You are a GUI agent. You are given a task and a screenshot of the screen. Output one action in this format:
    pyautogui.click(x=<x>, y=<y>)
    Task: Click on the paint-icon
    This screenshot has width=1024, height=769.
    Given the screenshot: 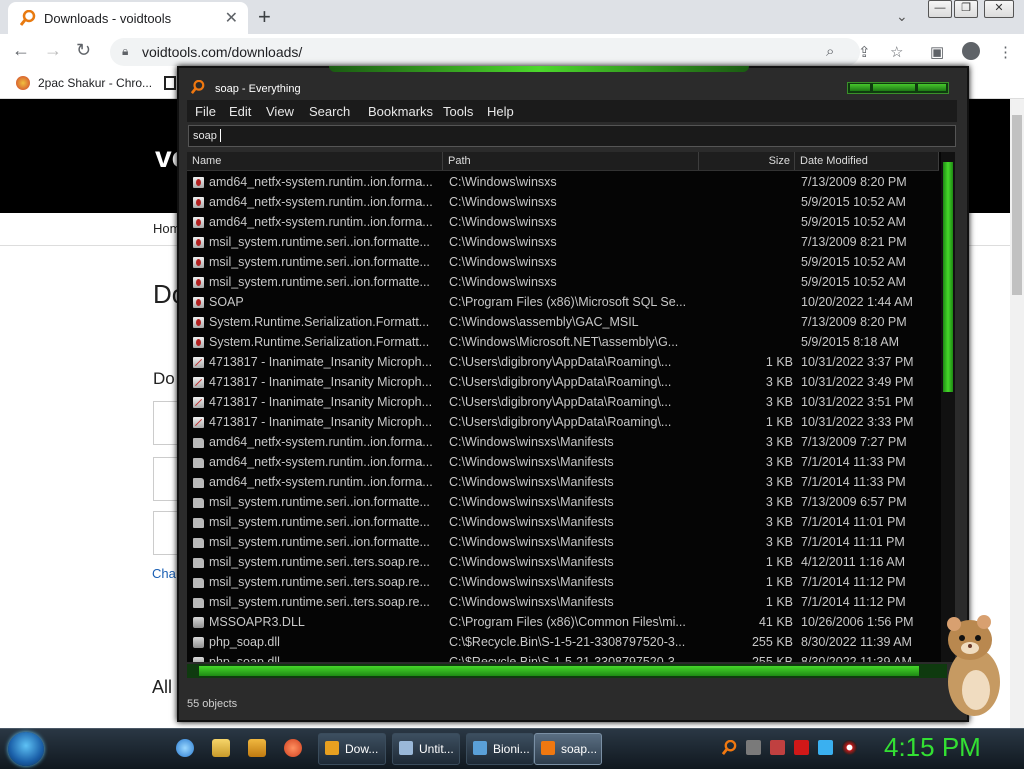 What is the action you would take?
    pyautogui.click(x=293, y=748)
    